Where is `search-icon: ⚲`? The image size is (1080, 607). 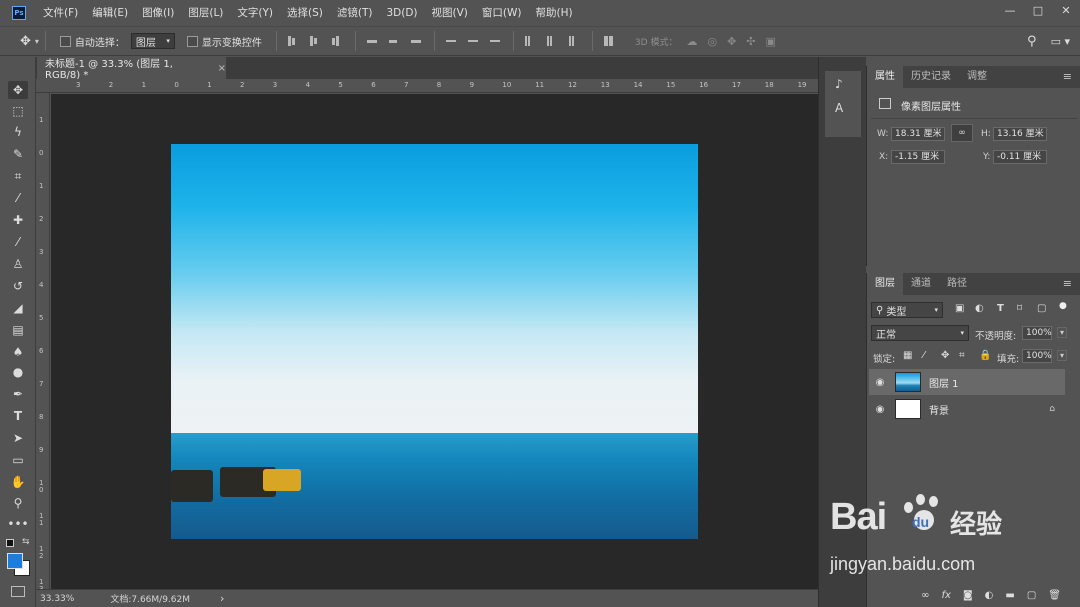
search-icon: ⚲ is located at coordinates (1032, 41).